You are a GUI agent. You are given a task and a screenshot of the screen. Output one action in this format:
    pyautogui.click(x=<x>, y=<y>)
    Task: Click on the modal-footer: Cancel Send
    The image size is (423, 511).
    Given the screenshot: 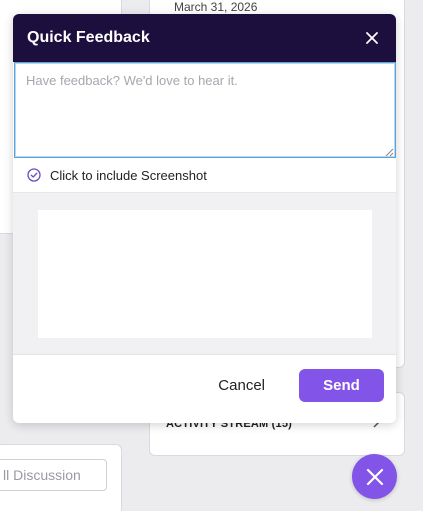 What is the action you would take?
    pyautogui.click(x=204, y=385)
    